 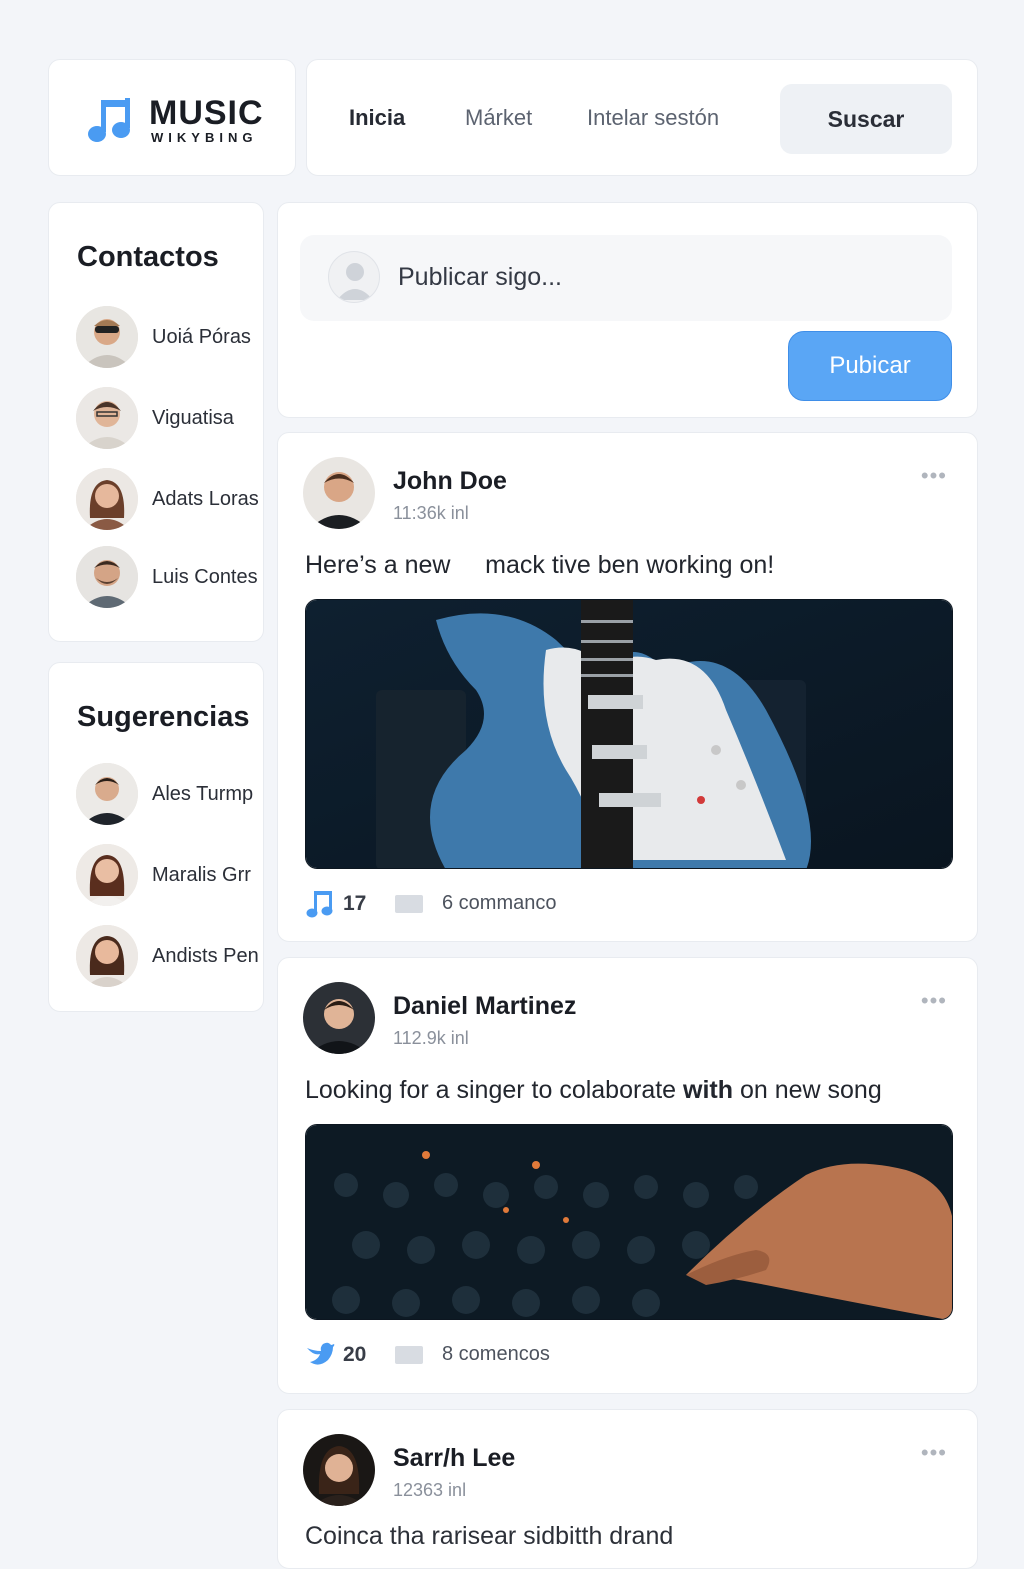 I want to click on guitar-image, so click(x=629, y=734).